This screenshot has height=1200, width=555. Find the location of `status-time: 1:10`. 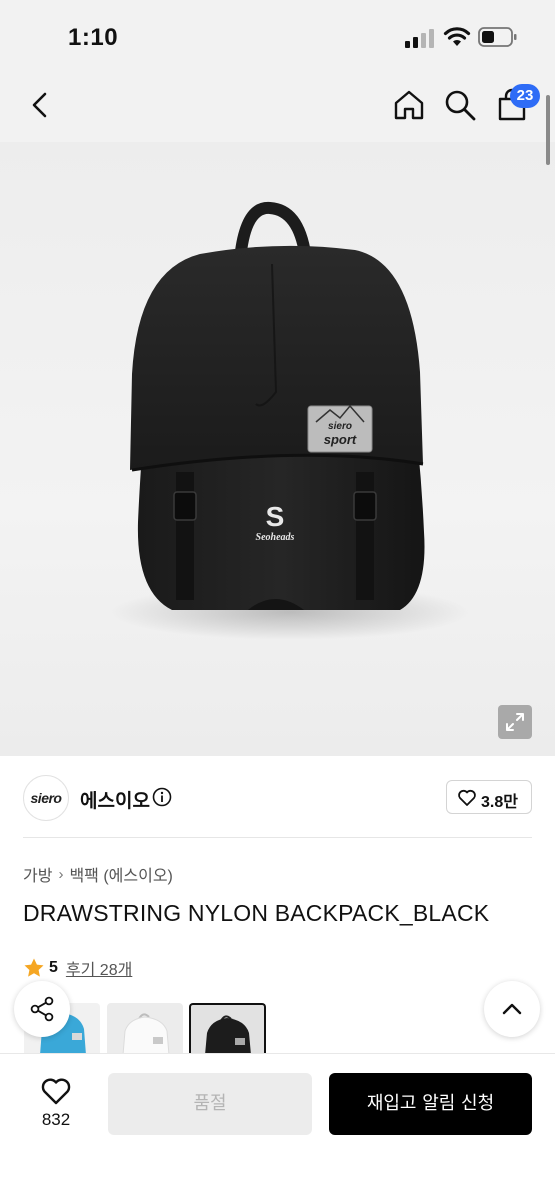

status-time: 1:10 is located at coordinates (93, 37).